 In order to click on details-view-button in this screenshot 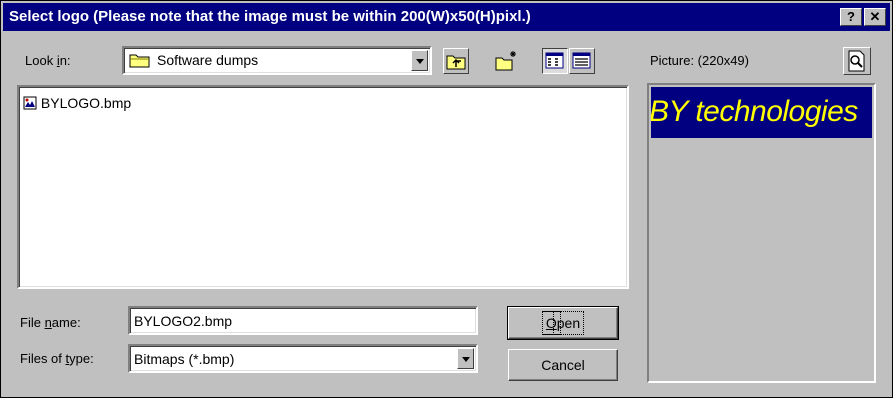, I will do `click(582, 61)`.